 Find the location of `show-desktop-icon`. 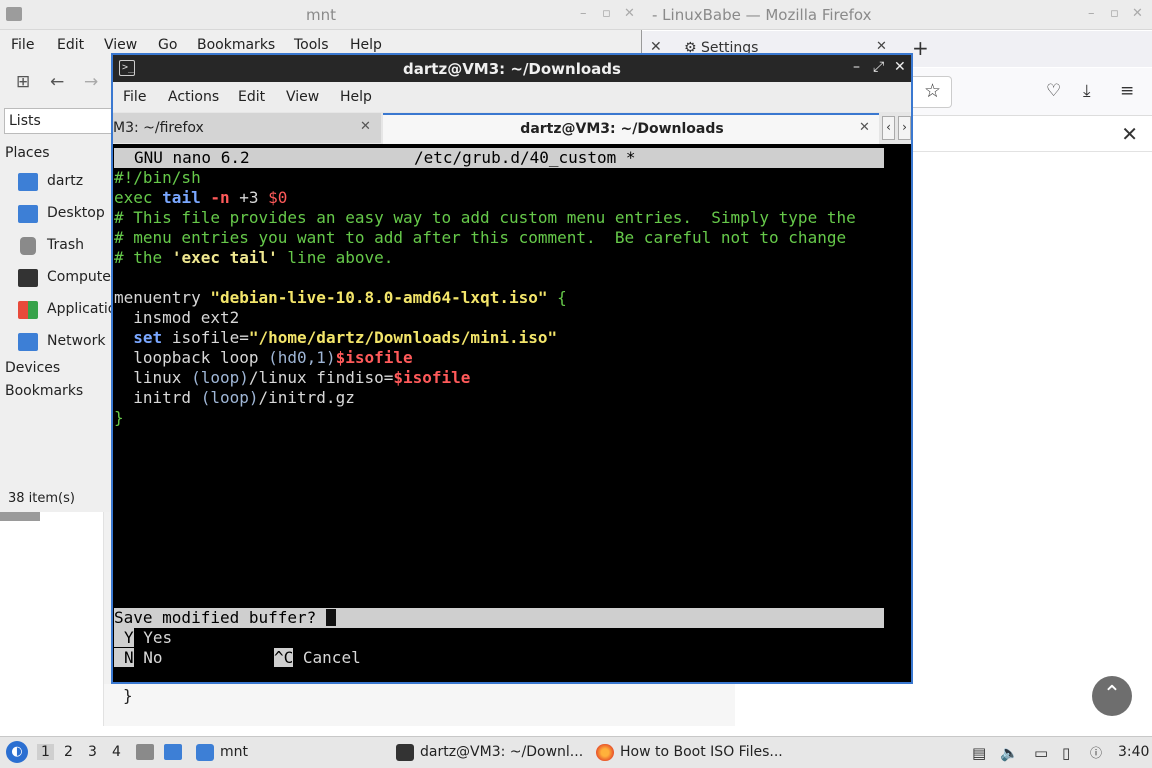

show-desktop-icon is located at coordinates (173, 752).